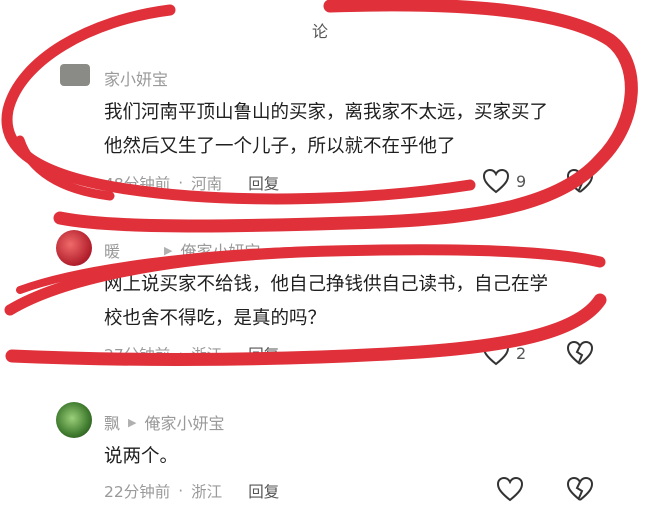 This screenshot has width=646, height=529. Describe the element at coordinates (521, 353) in the screenshot. I see `like-count: 2` at that location.